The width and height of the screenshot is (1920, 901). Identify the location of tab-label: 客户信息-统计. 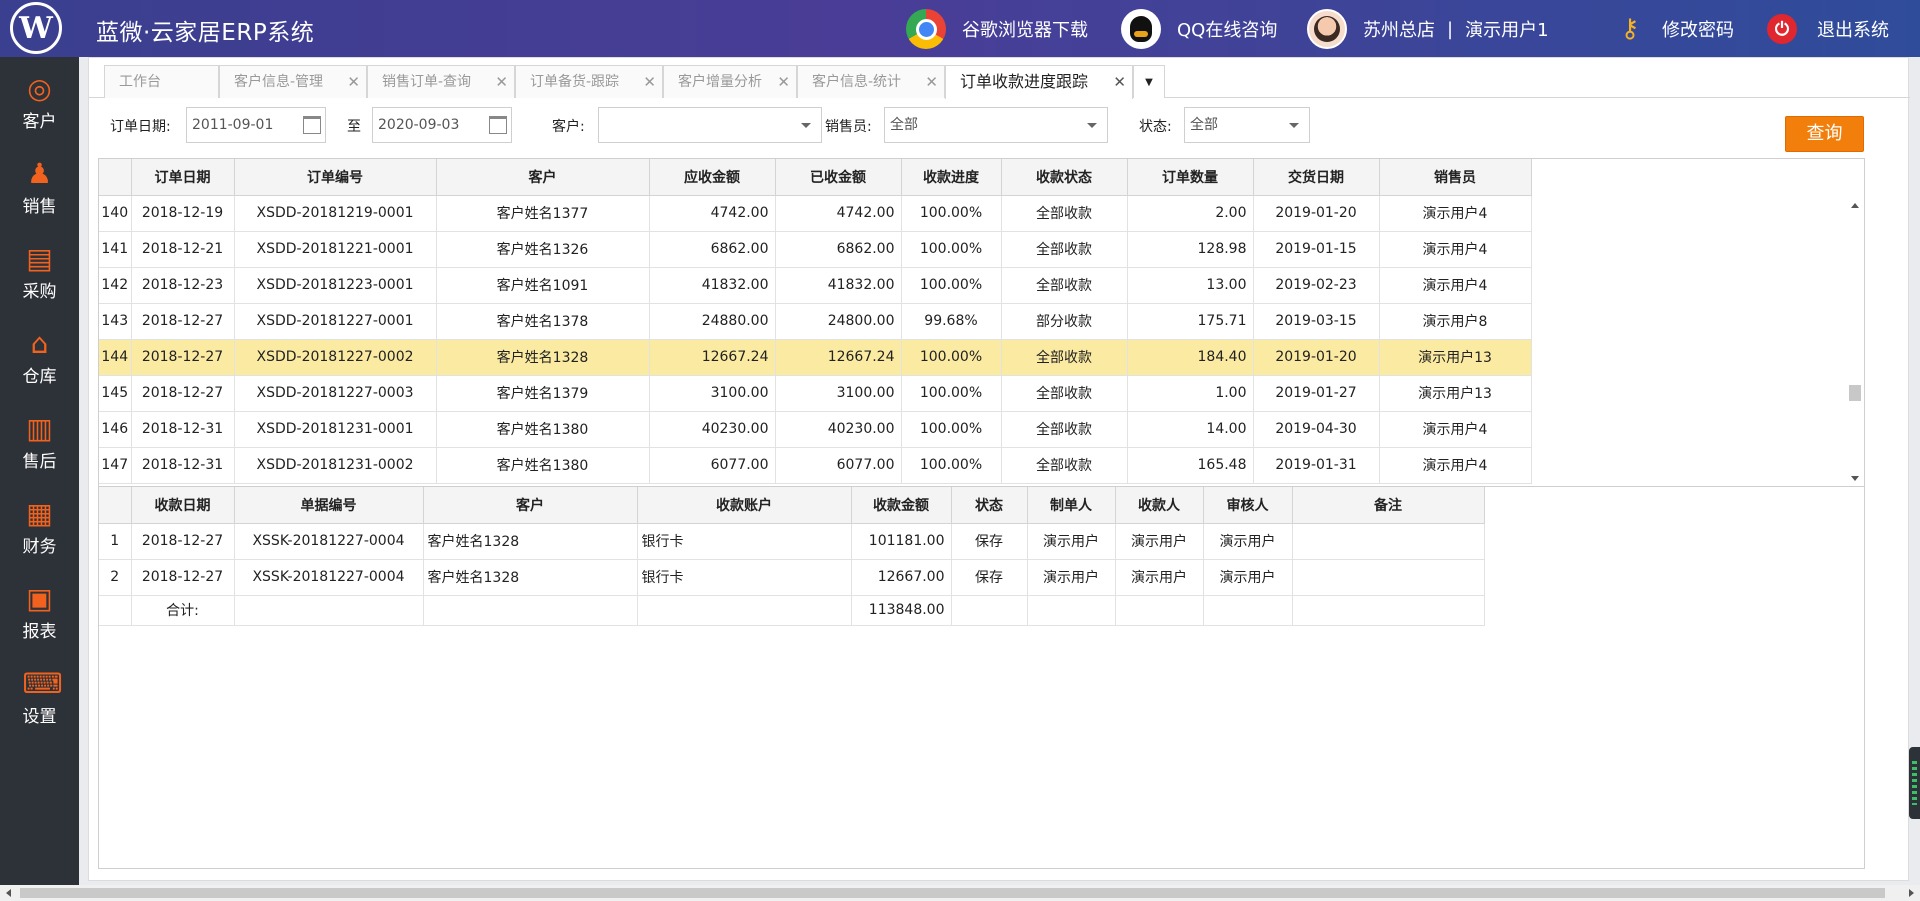
(857, 82).